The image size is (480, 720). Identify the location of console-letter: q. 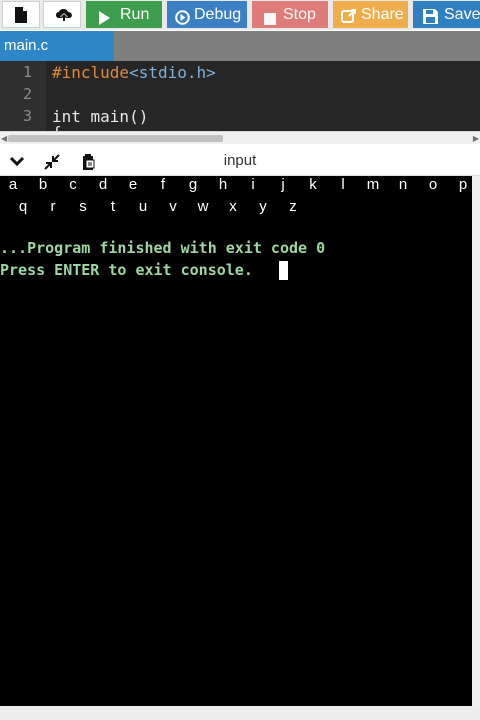
(23, 206).